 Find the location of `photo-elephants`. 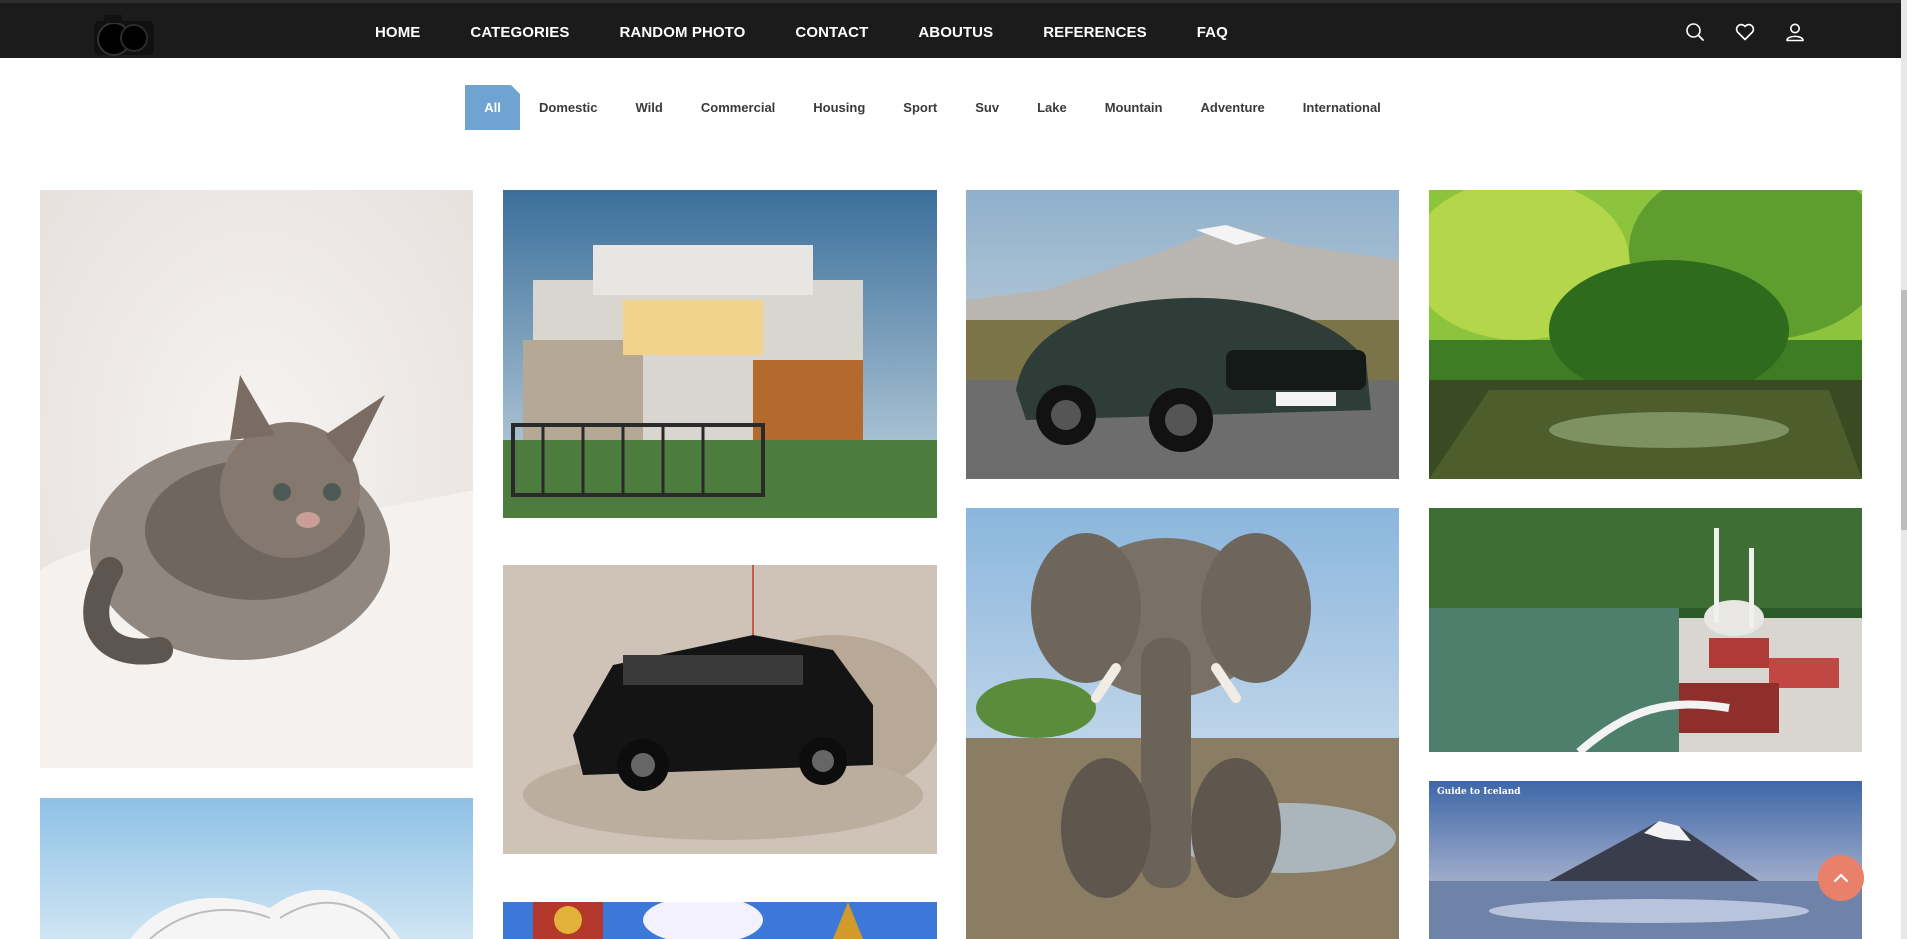

photo-elephants is located at coordinates (1182, 723).